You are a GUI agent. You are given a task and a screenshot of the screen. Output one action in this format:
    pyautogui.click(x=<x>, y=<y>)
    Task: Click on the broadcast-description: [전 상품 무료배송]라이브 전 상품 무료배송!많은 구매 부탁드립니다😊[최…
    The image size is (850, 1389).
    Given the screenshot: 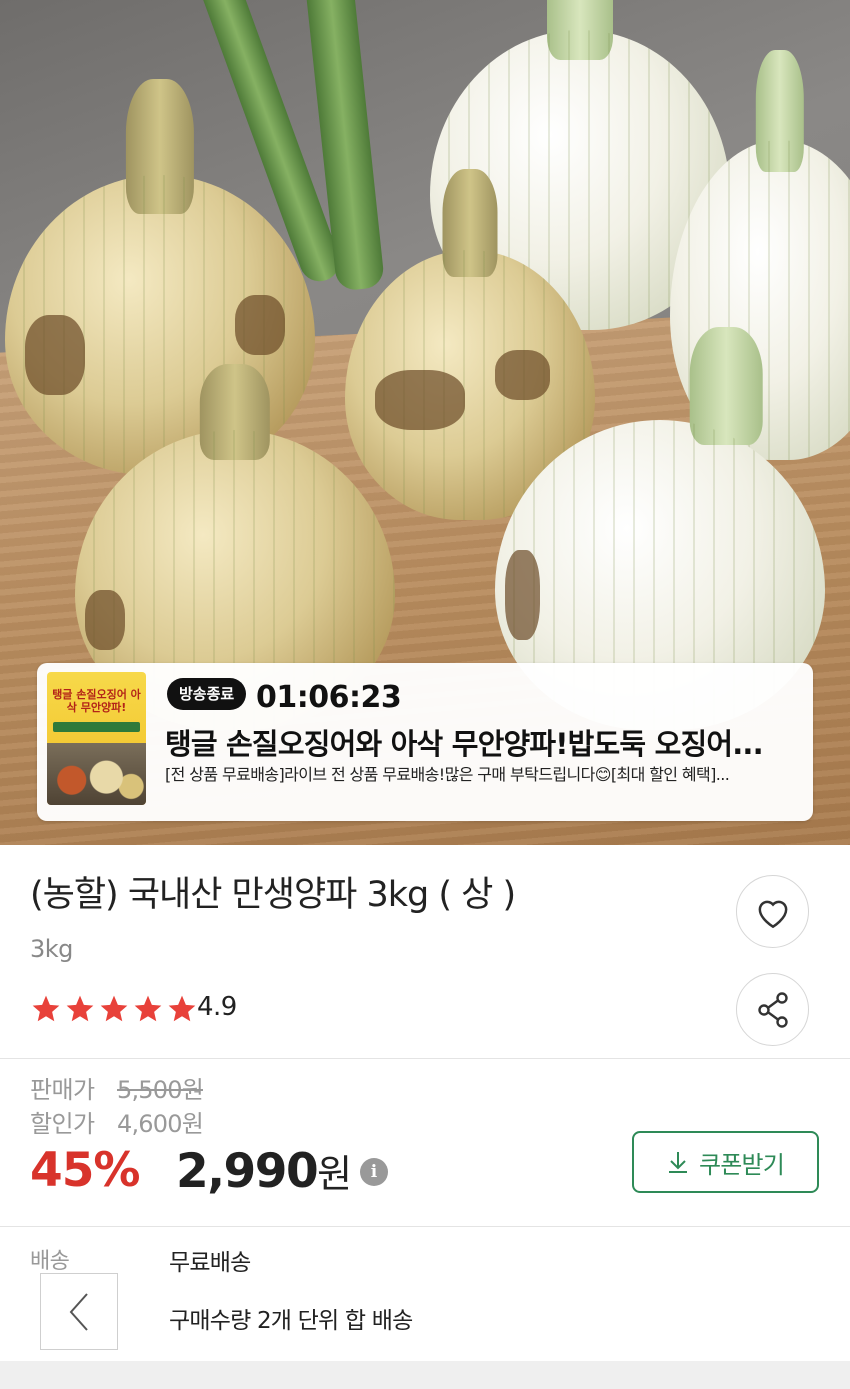 What is the action you would take?
    pyautogui.click(x=447, y=774)
    